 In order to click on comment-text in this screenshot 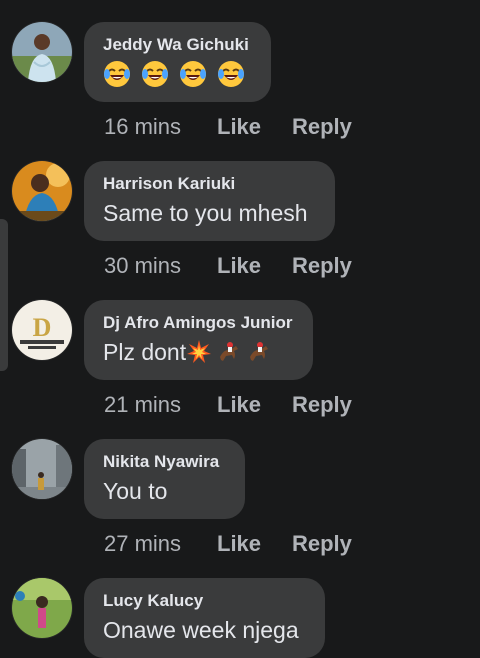, I will do `click(177, 74)`.